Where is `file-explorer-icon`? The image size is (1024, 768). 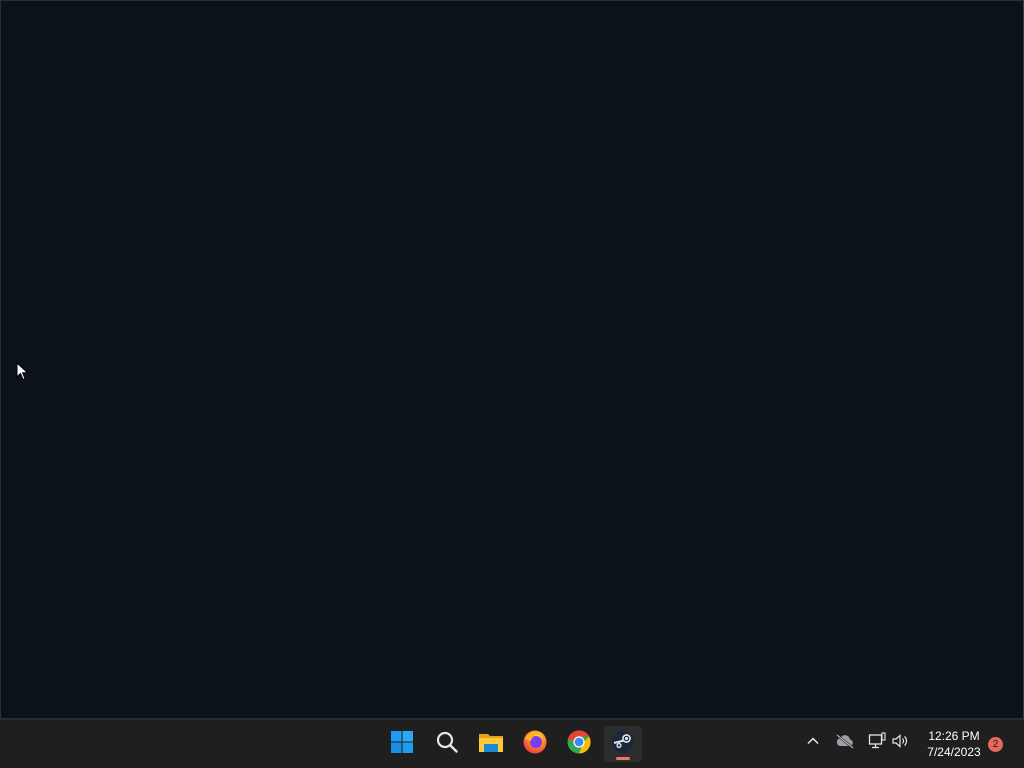
file-explorer-icon is located at coordinates (491, 744).